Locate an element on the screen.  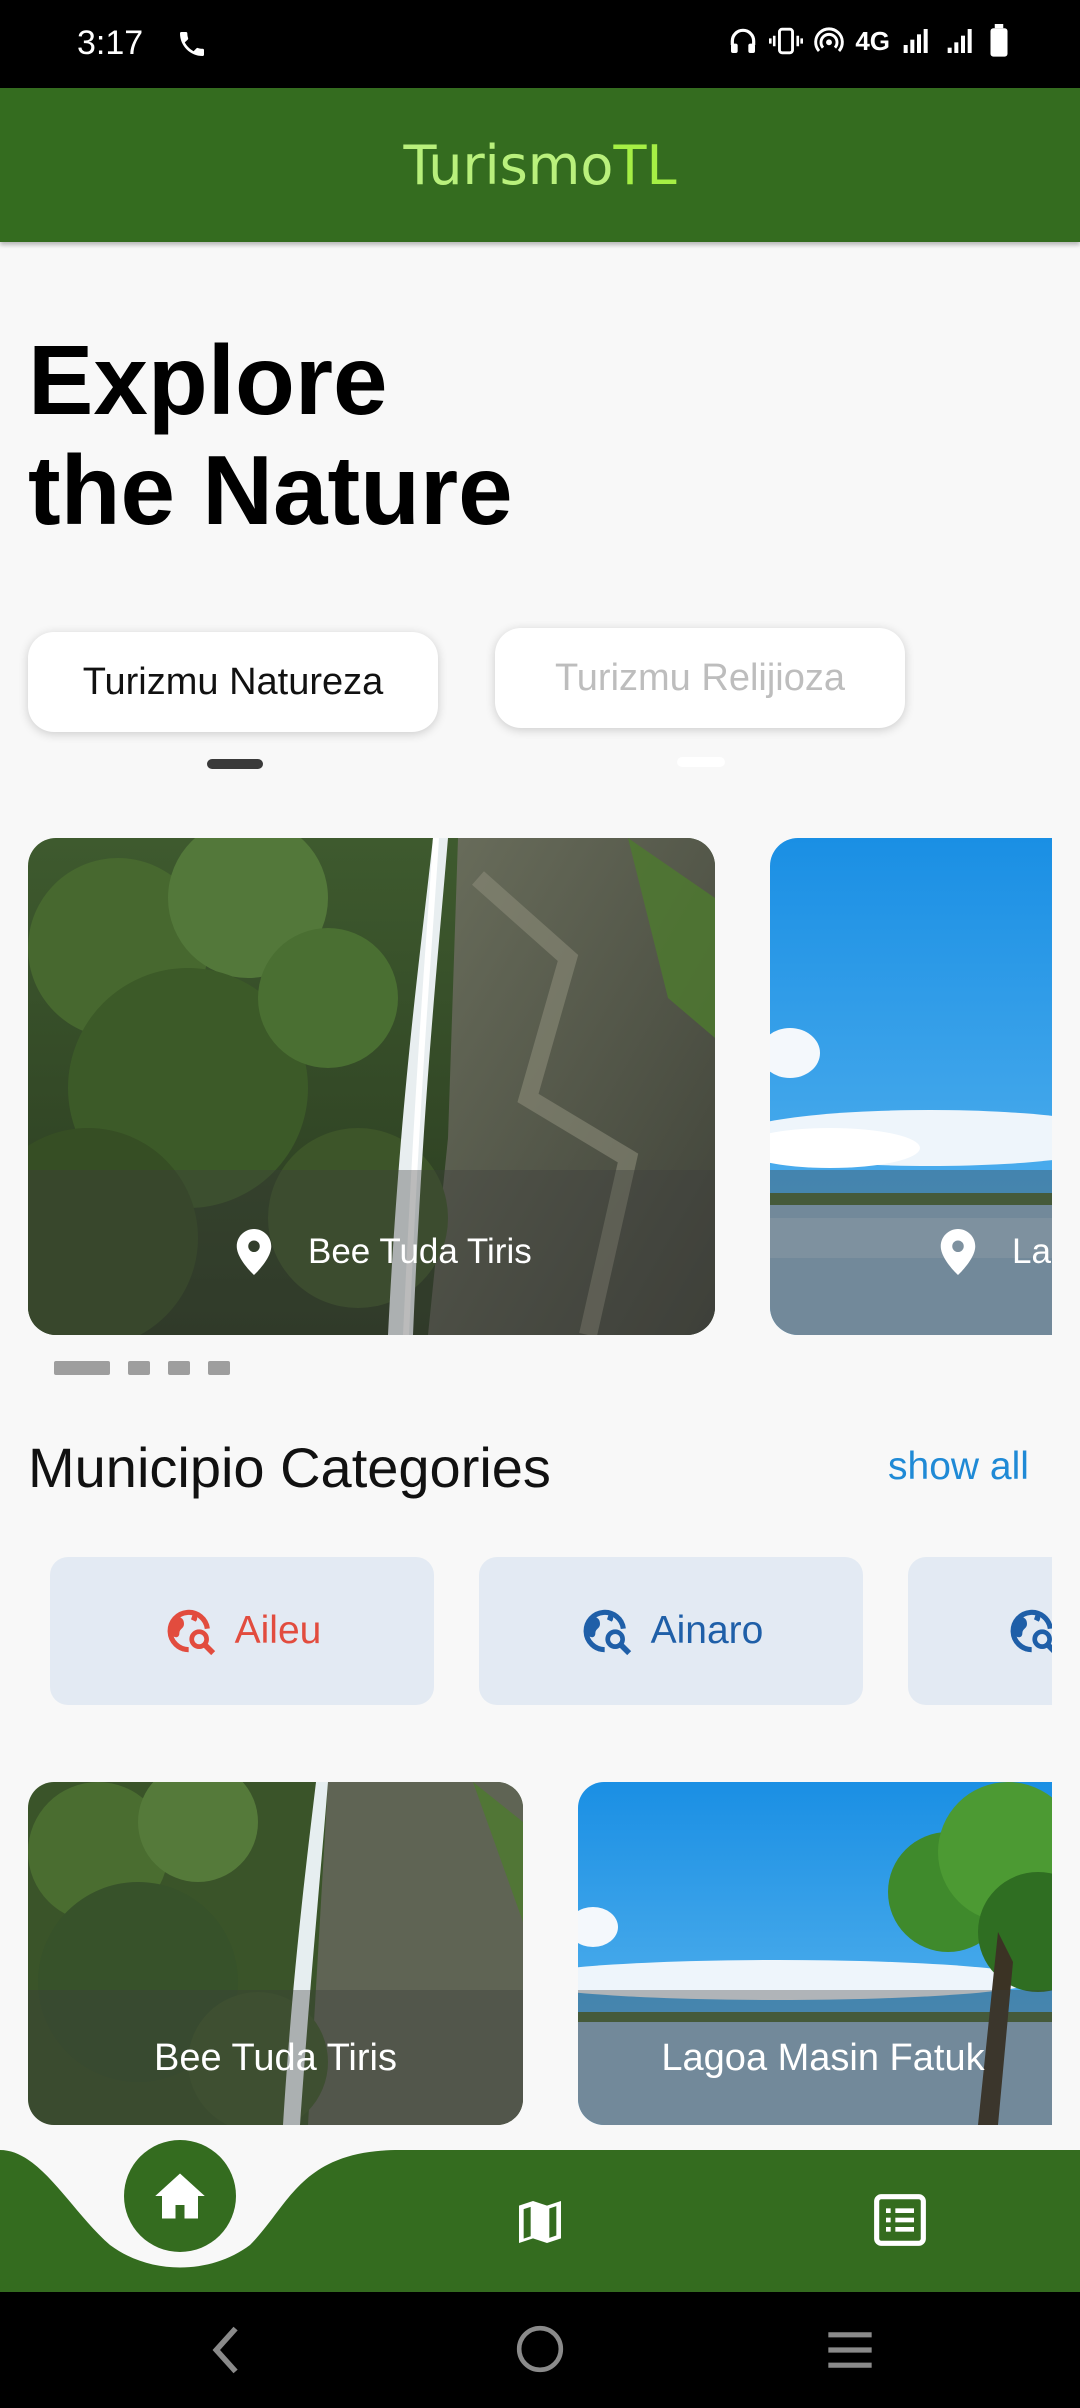
app-bar: TurismoTL is located at coordinates (540, 165).